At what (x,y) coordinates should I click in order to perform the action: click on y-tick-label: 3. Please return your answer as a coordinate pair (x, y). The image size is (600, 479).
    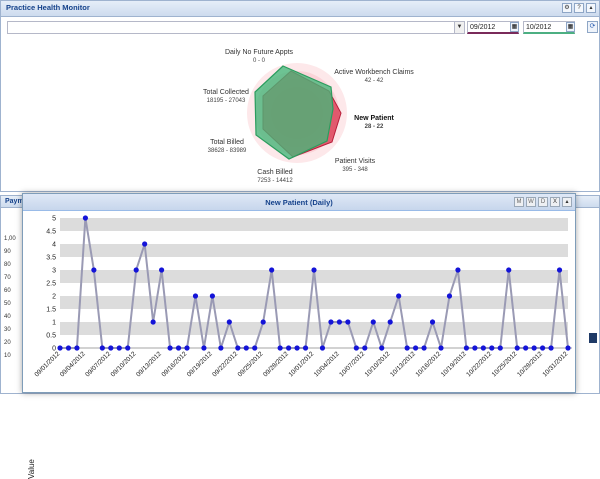
    Looking at the image, I should click on (54, 271).